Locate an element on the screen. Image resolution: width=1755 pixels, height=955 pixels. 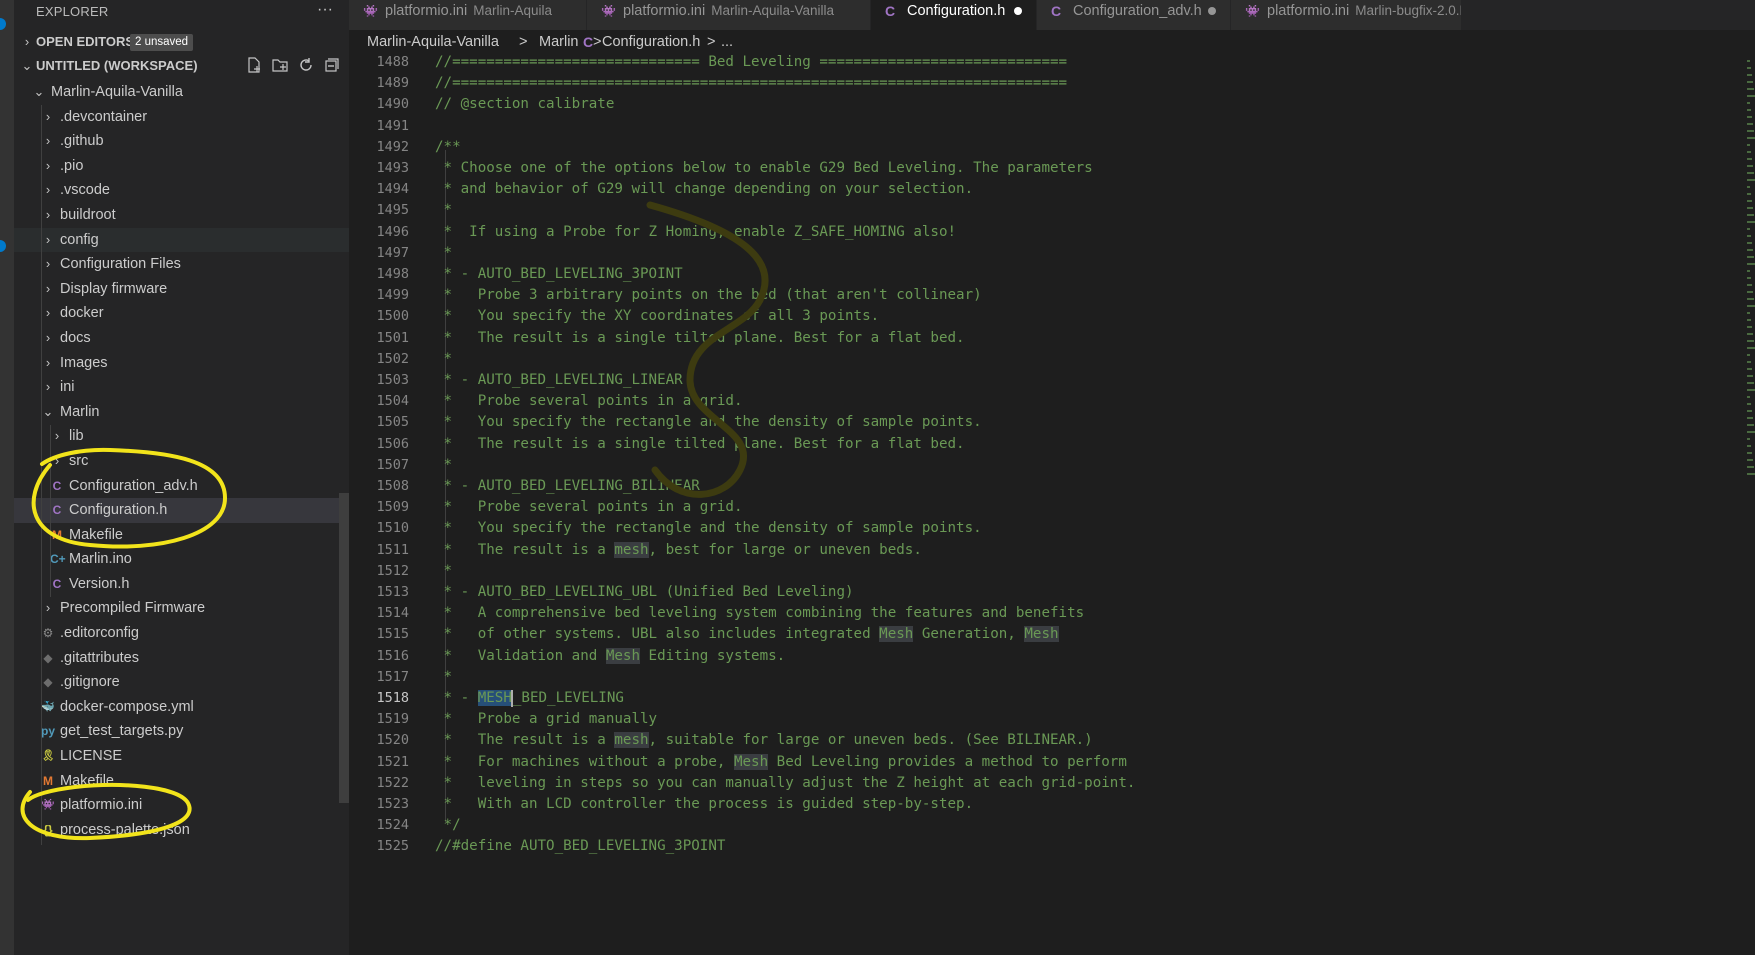
code-line: * - MESH_BED_LEVELING is located at coordinates (529, 698).